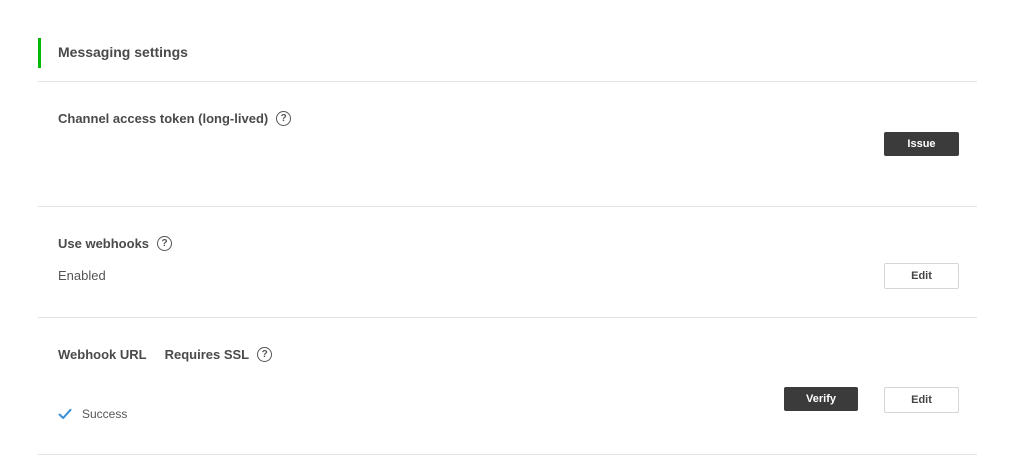 This screenshot has width=1024, height=473. I want to click on section-title: Messaging settings, so click(123, 52).